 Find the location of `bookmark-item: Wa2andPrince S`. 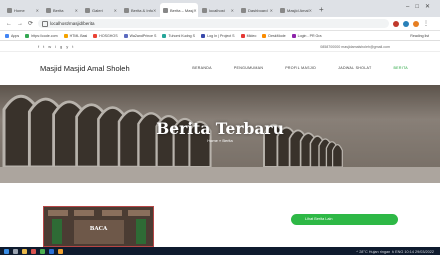

bookmark-item: Wa2andPrince S is located at coordinates (140, 35).